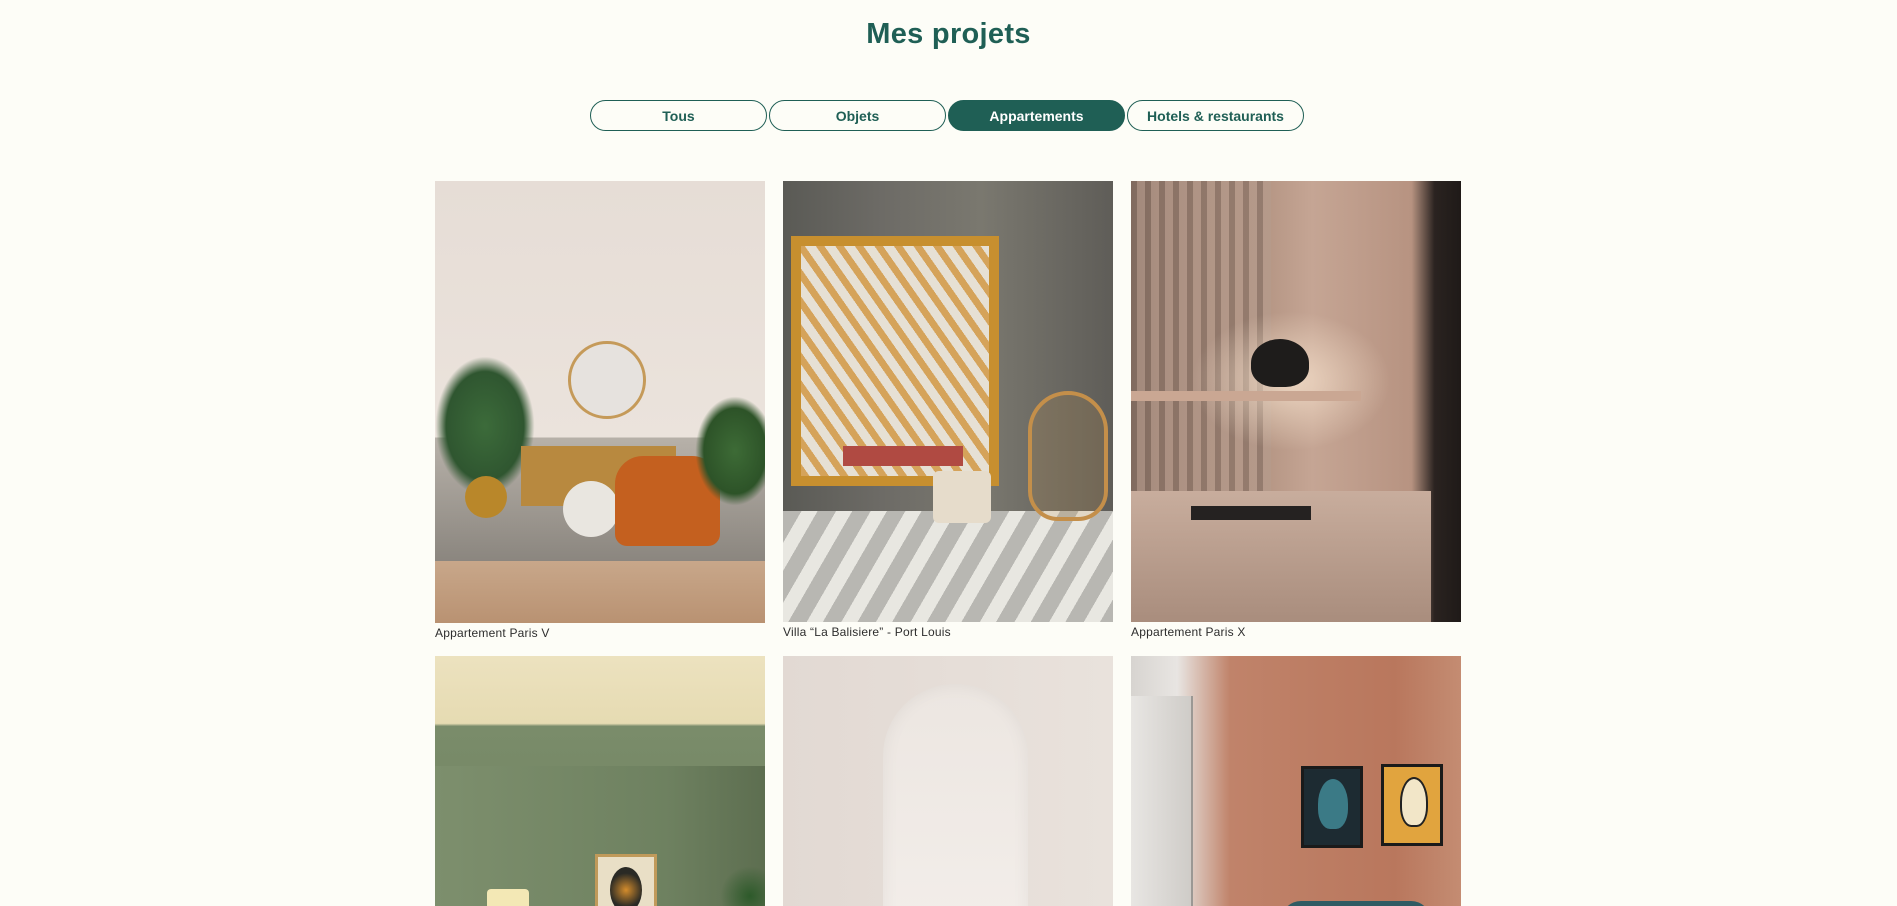 The height and width of the screenshot is (906, 1897). Describe the element at coordinates (1036, 115) in the screenshot. I see `filter-appartements-button: Appartements` at that location.